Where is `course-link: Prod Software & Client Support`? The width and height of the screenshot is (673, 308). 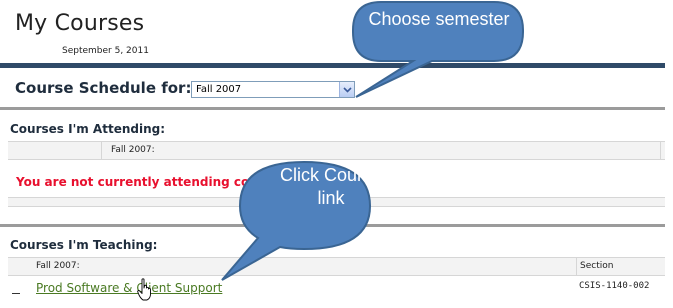 course-link: Prod Software & Client Support is located at coordinates (129, 288).